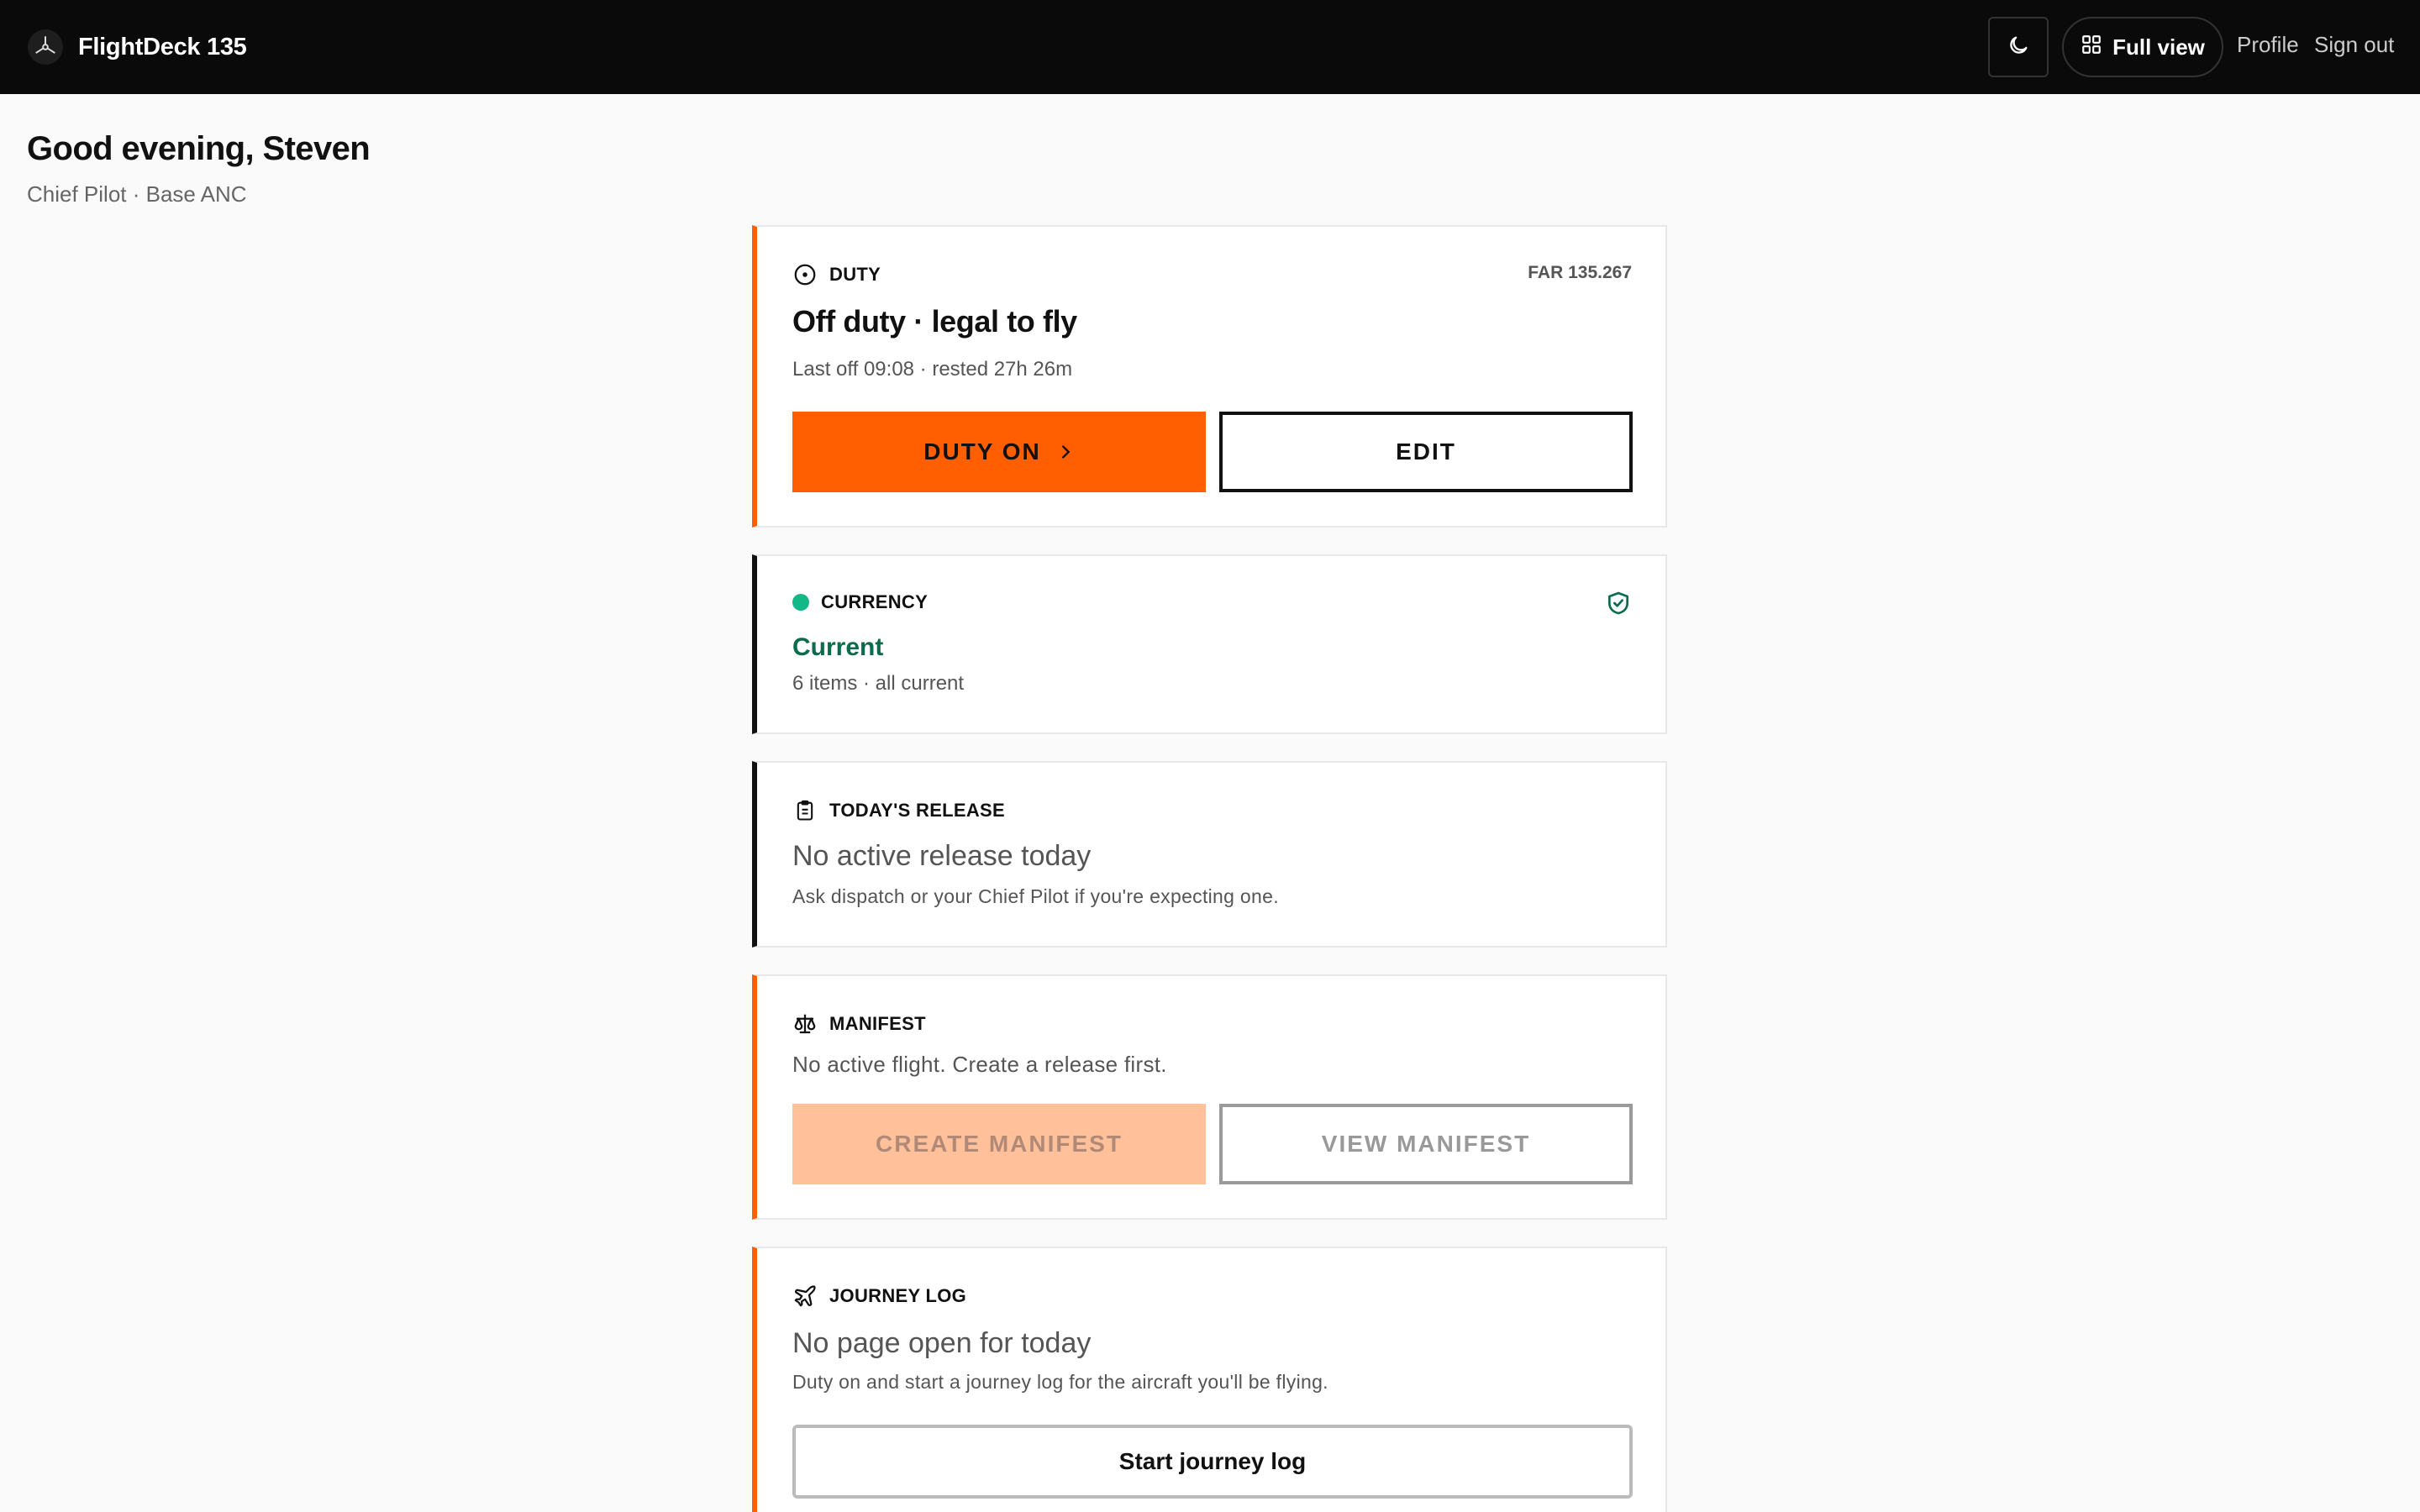 Image resolution: width=2420 pixels, height=1512 pixels. I want to click on view-manifest-button: VIEW MANIFEST, so click(1426, 1144).